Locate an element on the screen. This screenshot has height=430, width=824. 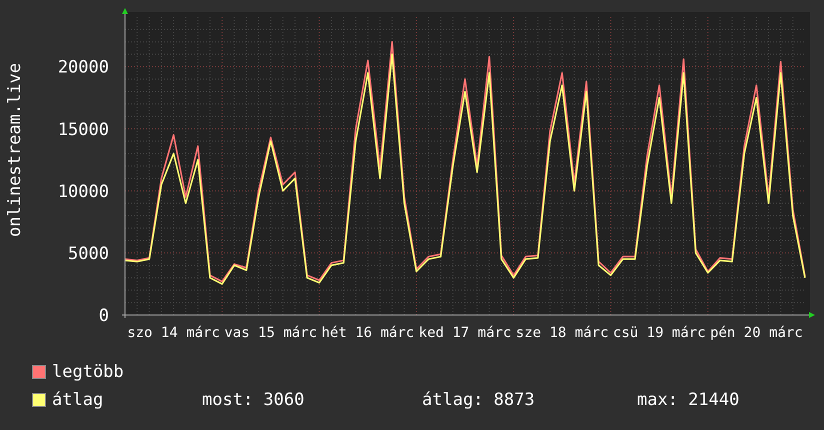
stat-value: most: 3060 is located at coordinates (254, 400).